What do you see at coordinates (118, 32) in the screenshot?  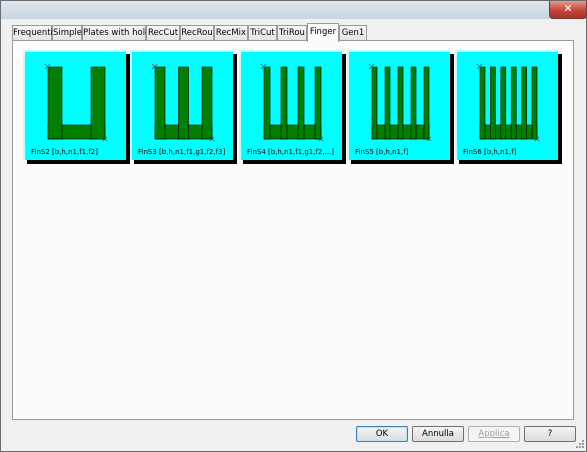 I see `tab-plates-with-holes: Plates with holes` at bounding box center [118, 32].